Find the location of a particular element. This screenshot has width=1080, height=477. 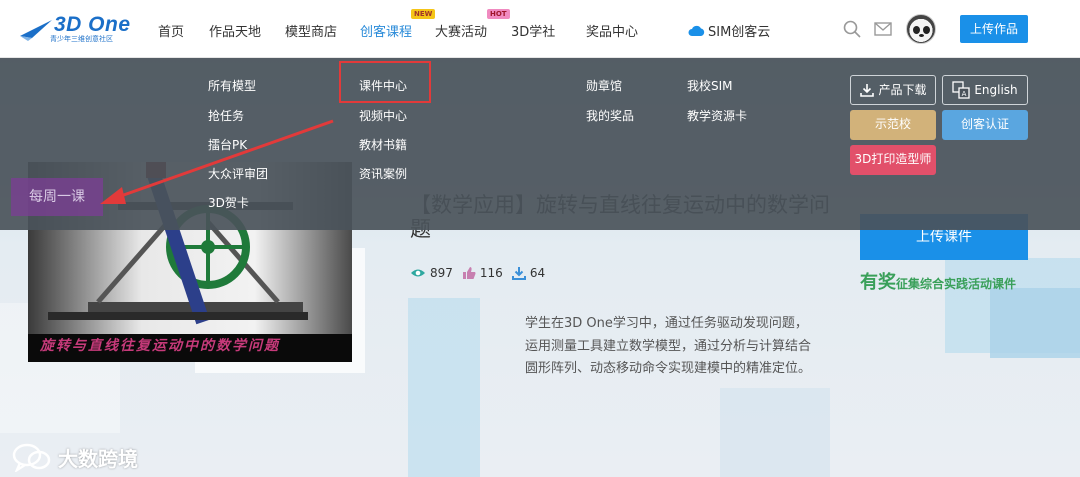

annotation-arrow-icon is located at coordinates (217, 161).